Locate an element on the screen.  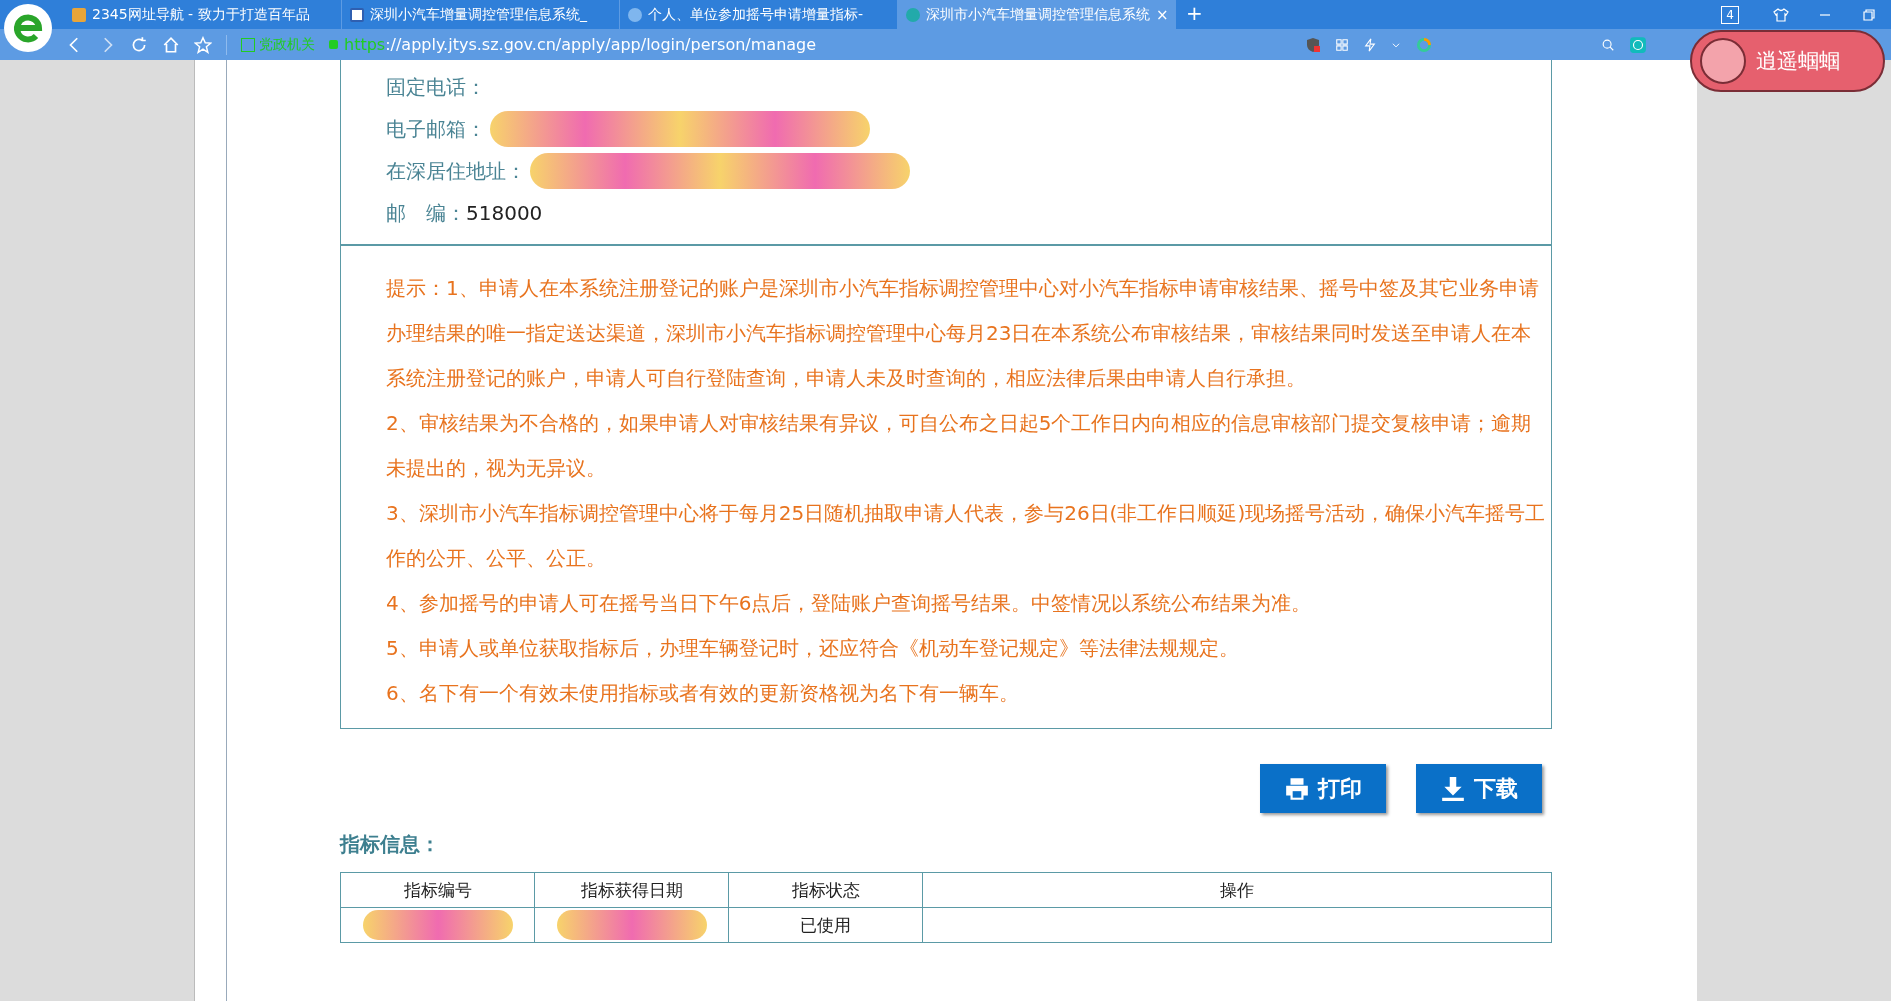
extension-icon is located at coordinates (1638, 44).